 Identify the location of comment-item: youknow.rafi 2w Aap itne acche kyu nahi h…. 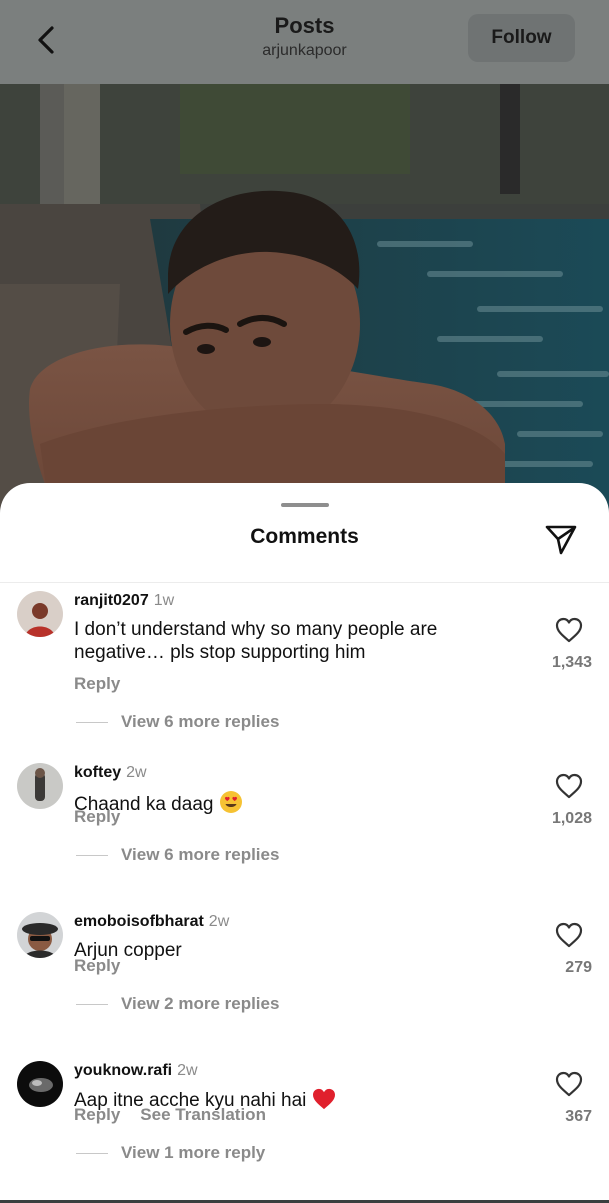
(304, 1128).